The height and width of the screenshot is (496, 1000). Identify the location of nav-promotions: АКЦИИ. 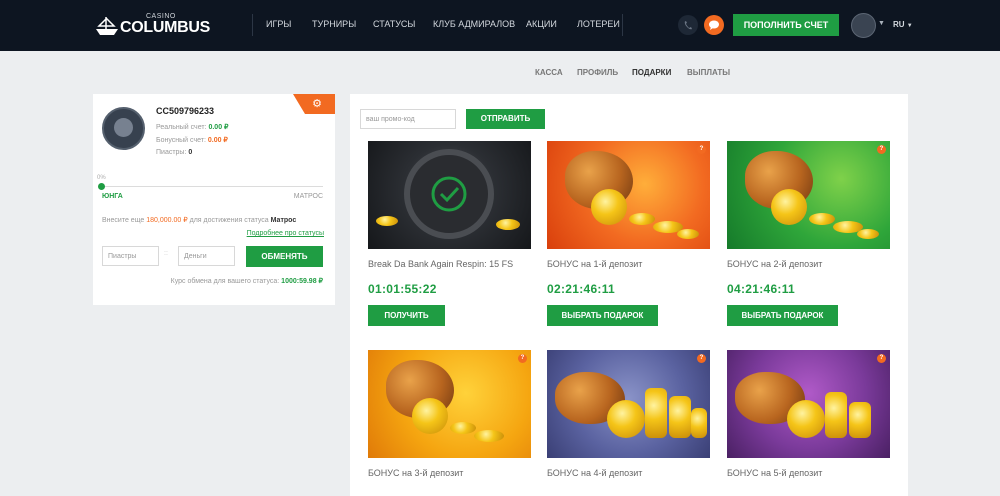
(541, 24).